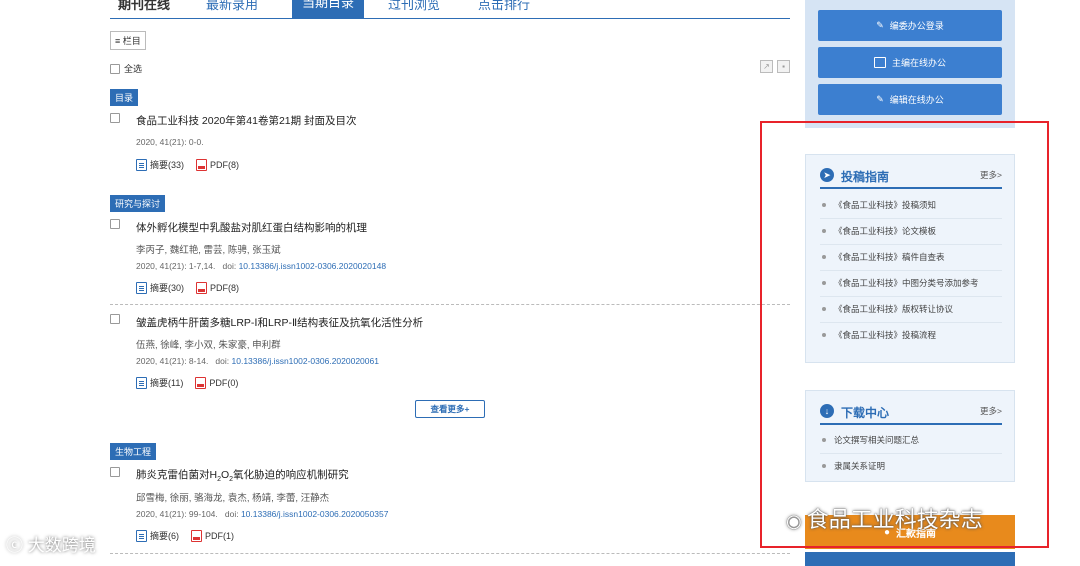  What do you see at coordinates (414, 6) in the screenshot?
I see `tab-past-issues: 过刊浏览` at bounding box center [414, 6].